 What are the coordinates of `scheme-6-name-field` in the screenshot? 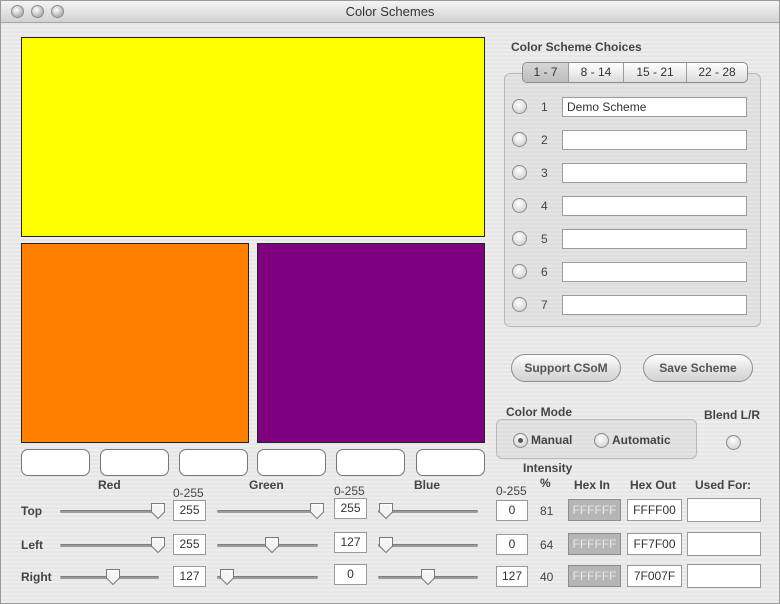 It's located at (654, 272).